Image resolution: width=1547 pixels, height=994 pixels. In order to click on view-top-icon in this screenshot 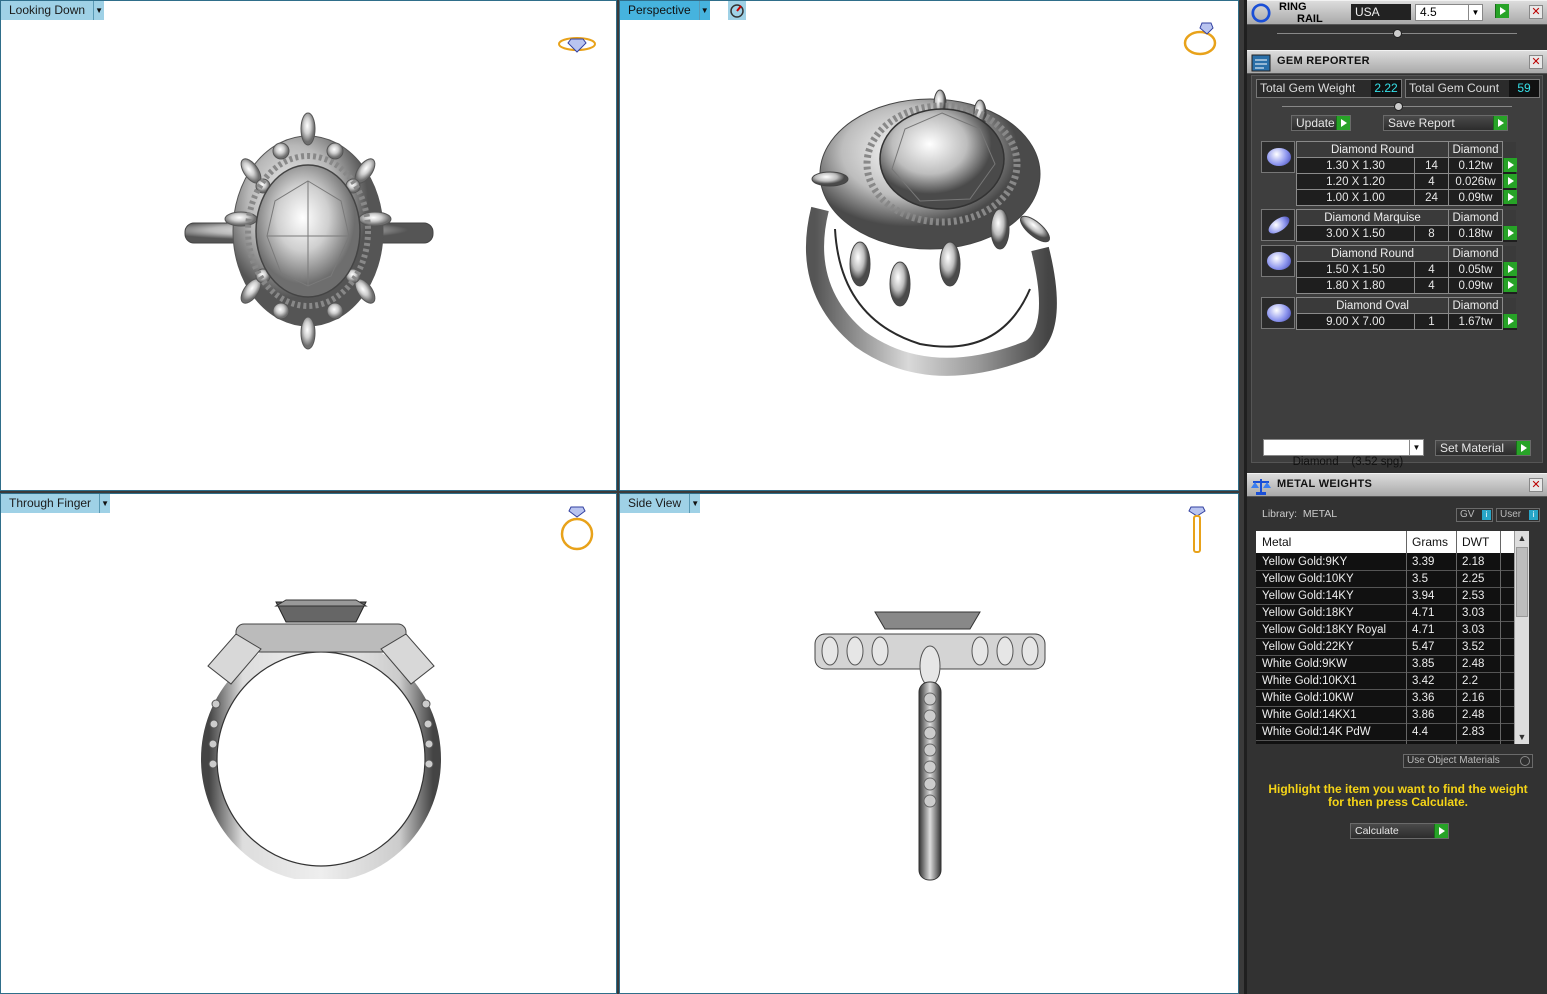, I will do `click(577, 44)`.